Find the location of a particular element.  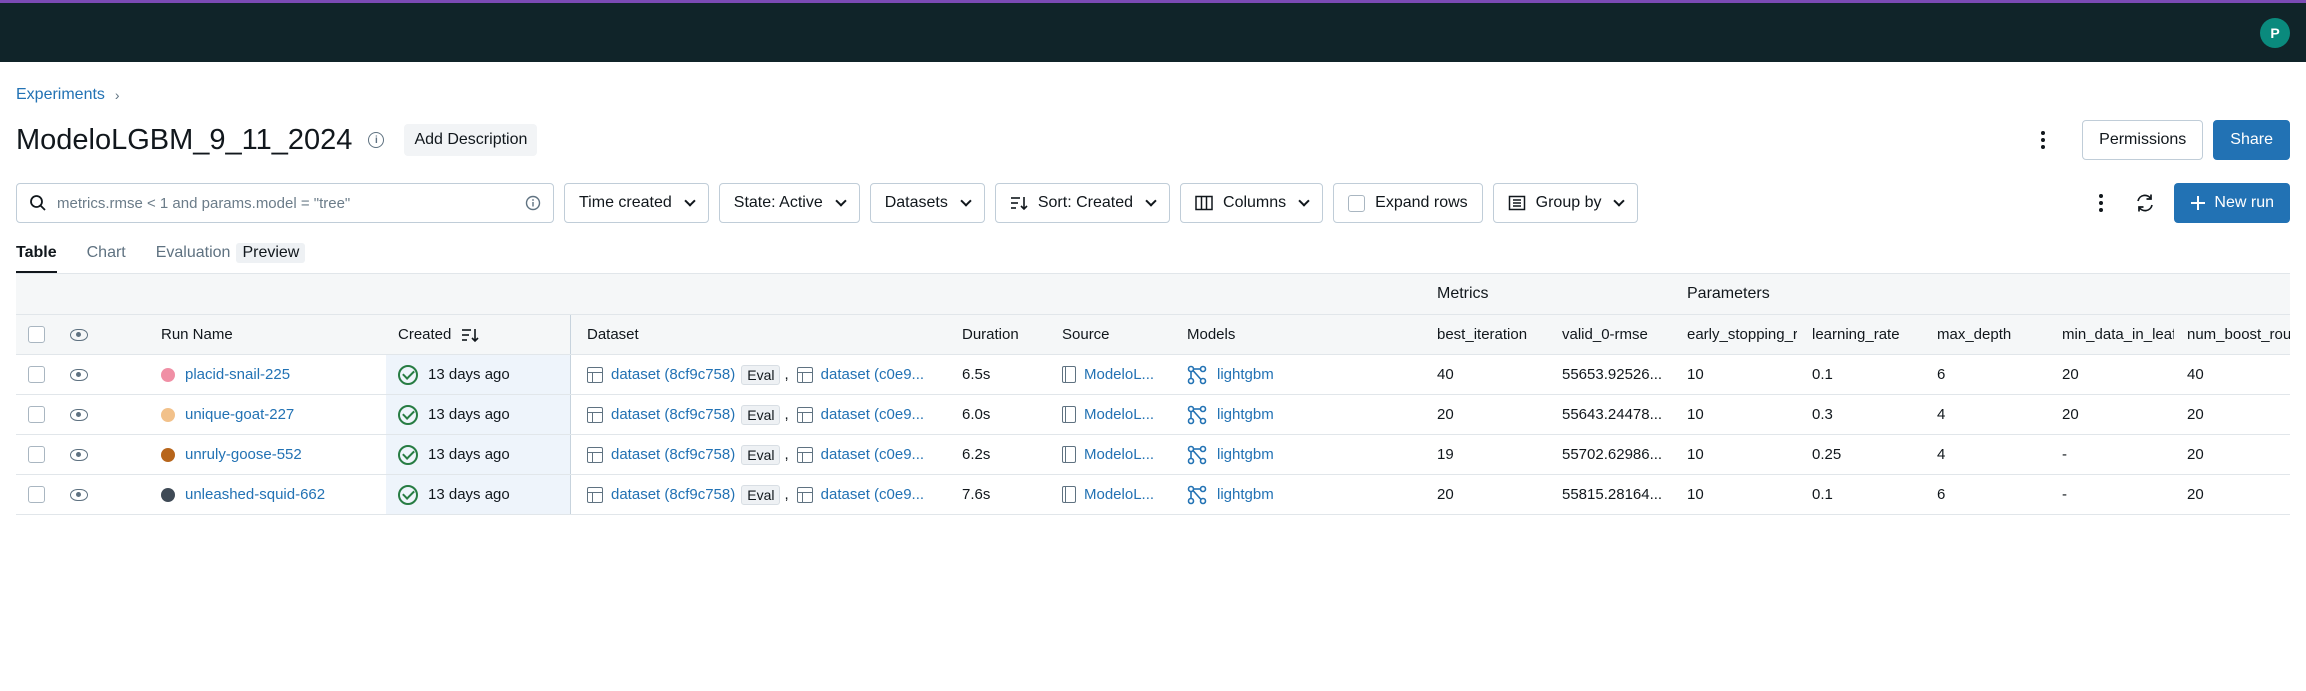

group-by-select: Group by is located at coordinates (1565, 203).